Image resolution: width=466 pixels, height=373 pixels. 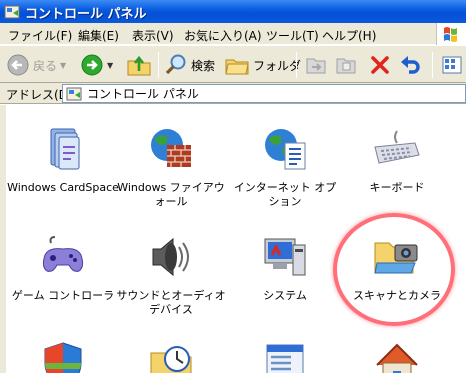 I want to click on views-button, so click(x=452, y=65).